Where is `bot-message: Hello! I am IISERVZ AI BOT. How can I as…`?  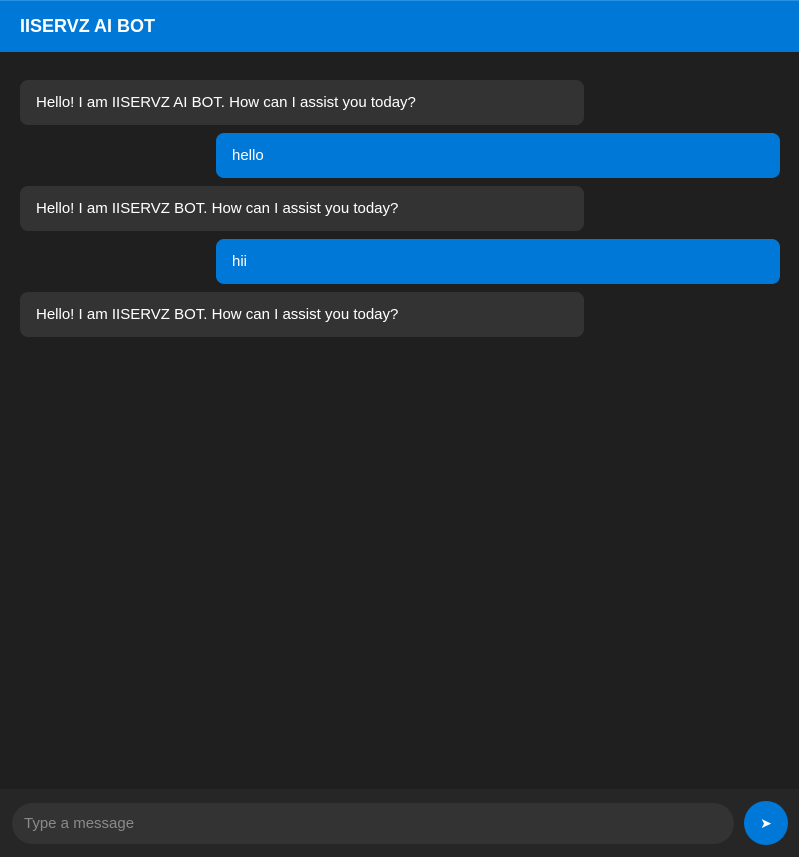 bot-message: Hello! I am IISERVZ AI BOT. How can I as… is located at coordinates (302, 102).